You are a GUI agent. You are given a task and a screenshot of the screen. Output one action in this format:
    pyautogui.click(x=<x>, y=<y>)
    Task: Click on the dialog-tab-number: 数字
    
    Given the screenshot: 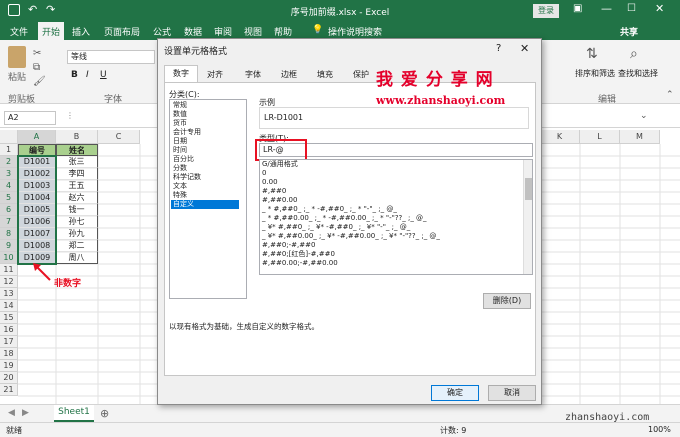 What is the action you would take?
    pyautogui.click(x=181, y=73)
    